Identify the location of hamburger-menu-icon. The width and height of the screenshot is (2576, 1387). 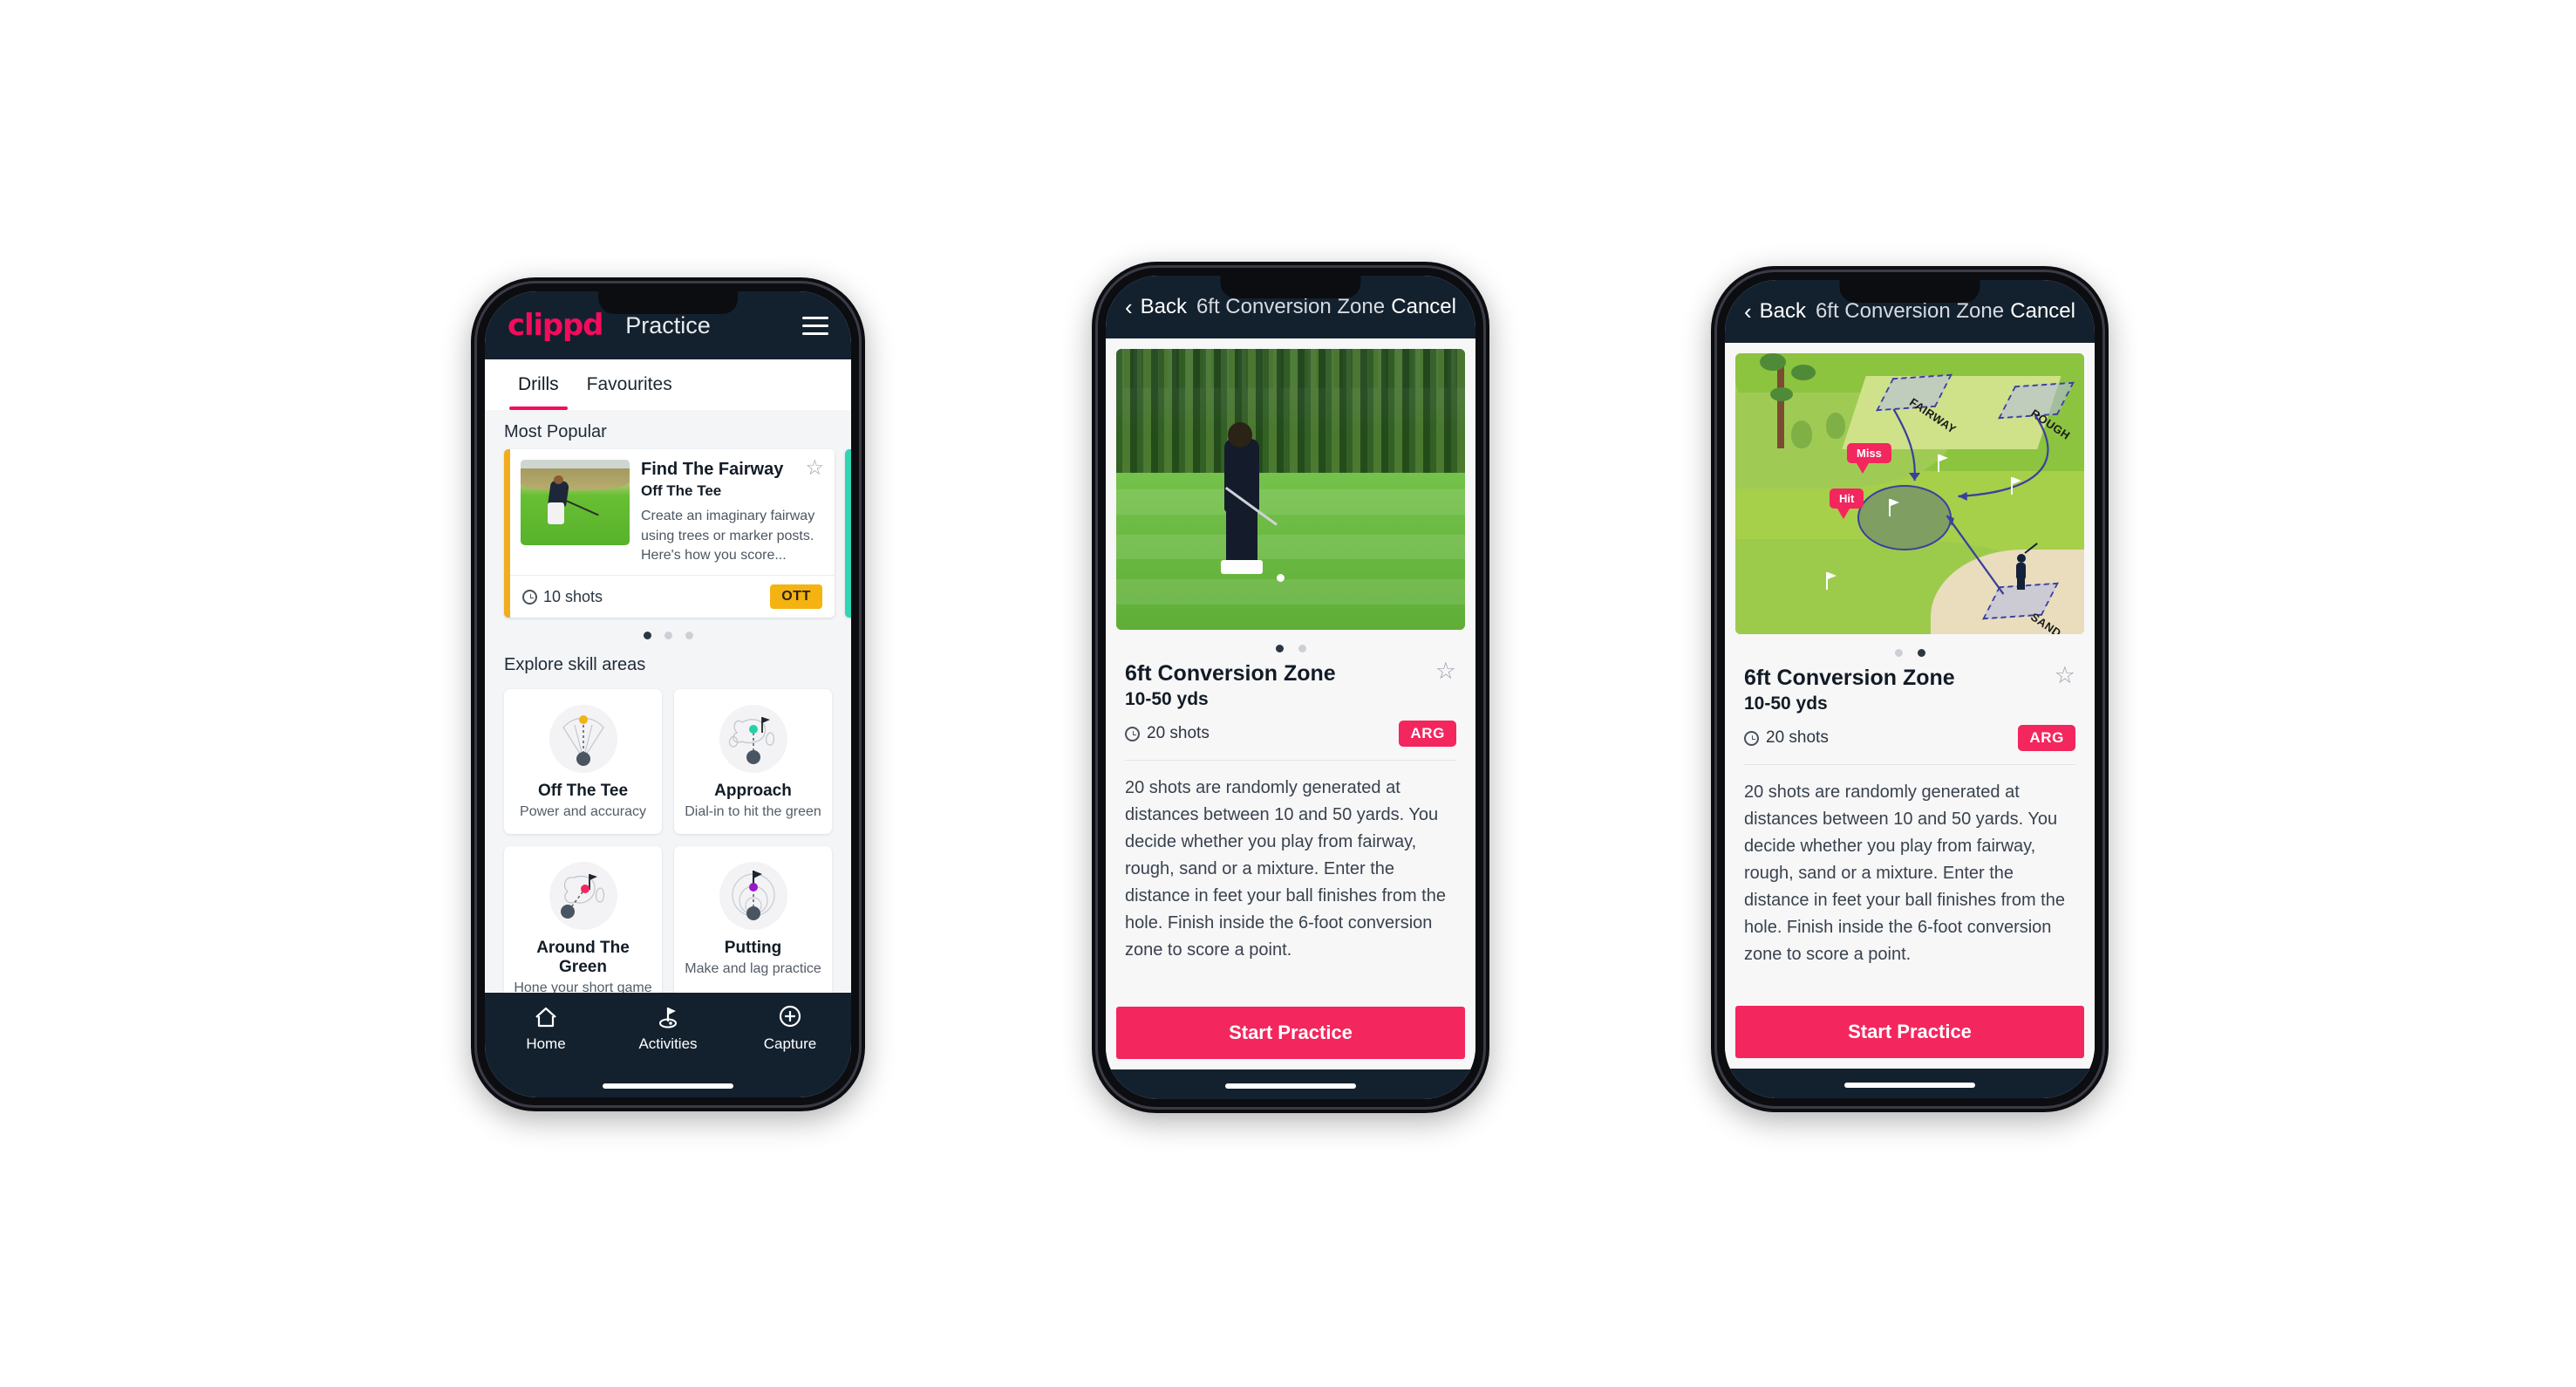
(815, 325).